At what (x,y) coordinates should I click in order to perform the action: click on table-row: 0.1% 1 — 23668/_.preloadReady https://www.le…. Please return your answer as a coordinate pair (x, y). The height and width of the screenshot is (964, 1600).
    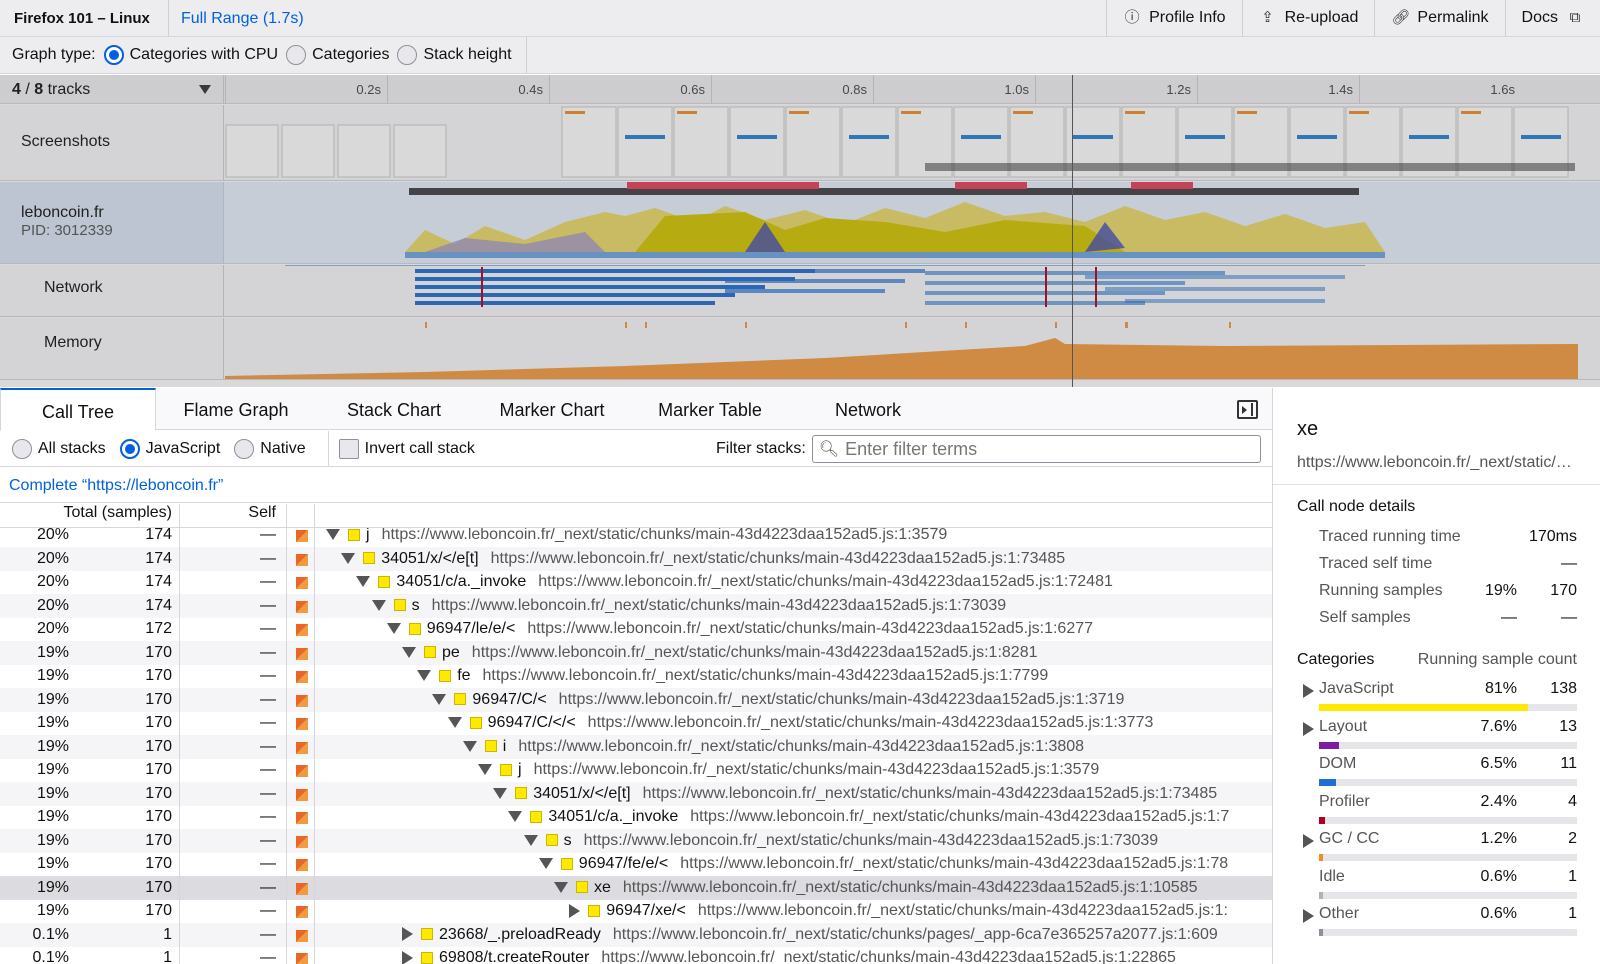
    Looking at the image, I should click on (636, 934).